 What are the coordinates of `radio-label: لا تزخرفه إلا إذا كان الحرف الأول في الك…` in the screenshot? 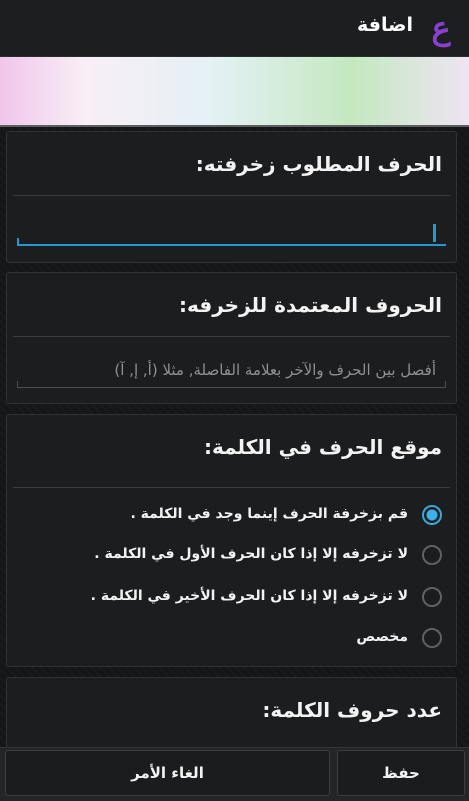 It's located at (251, 554).